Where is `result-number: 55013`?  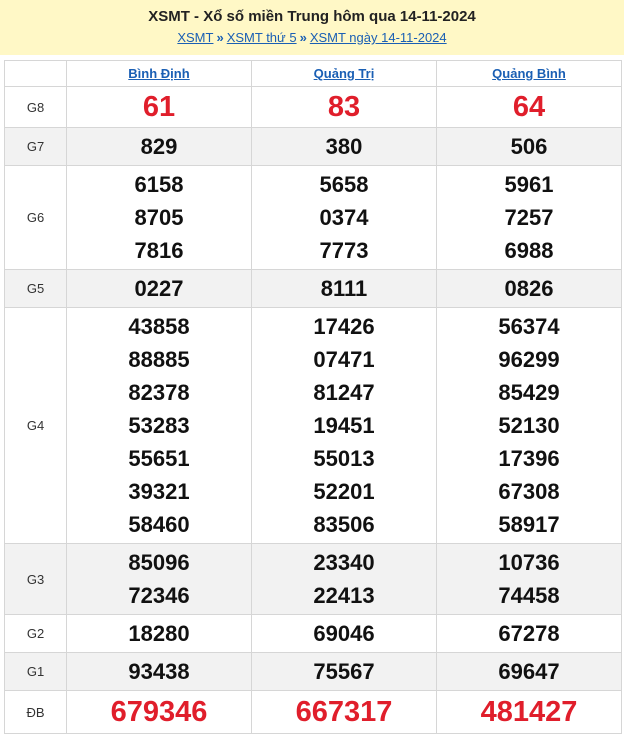
result-number: 55013 is located at coordinates (344, 458).